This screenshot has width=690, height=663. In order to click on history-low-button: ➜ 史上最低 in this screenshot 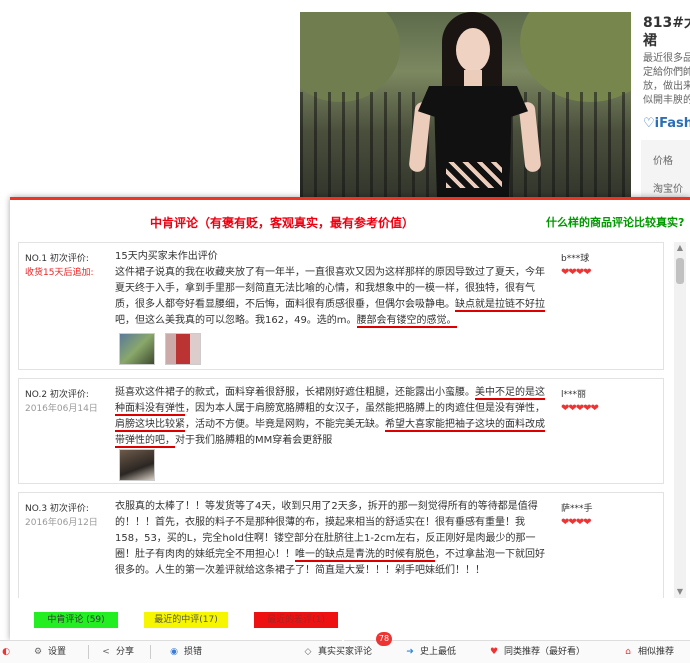, I will do `click(430, 652)`.